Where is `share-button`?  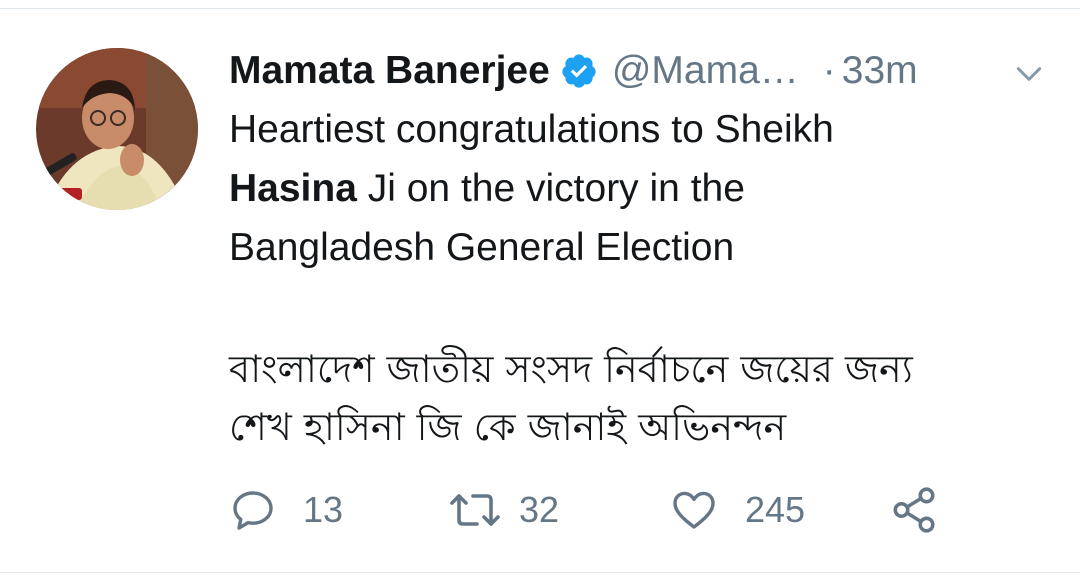
share-button is located at coordinates (914, 510).